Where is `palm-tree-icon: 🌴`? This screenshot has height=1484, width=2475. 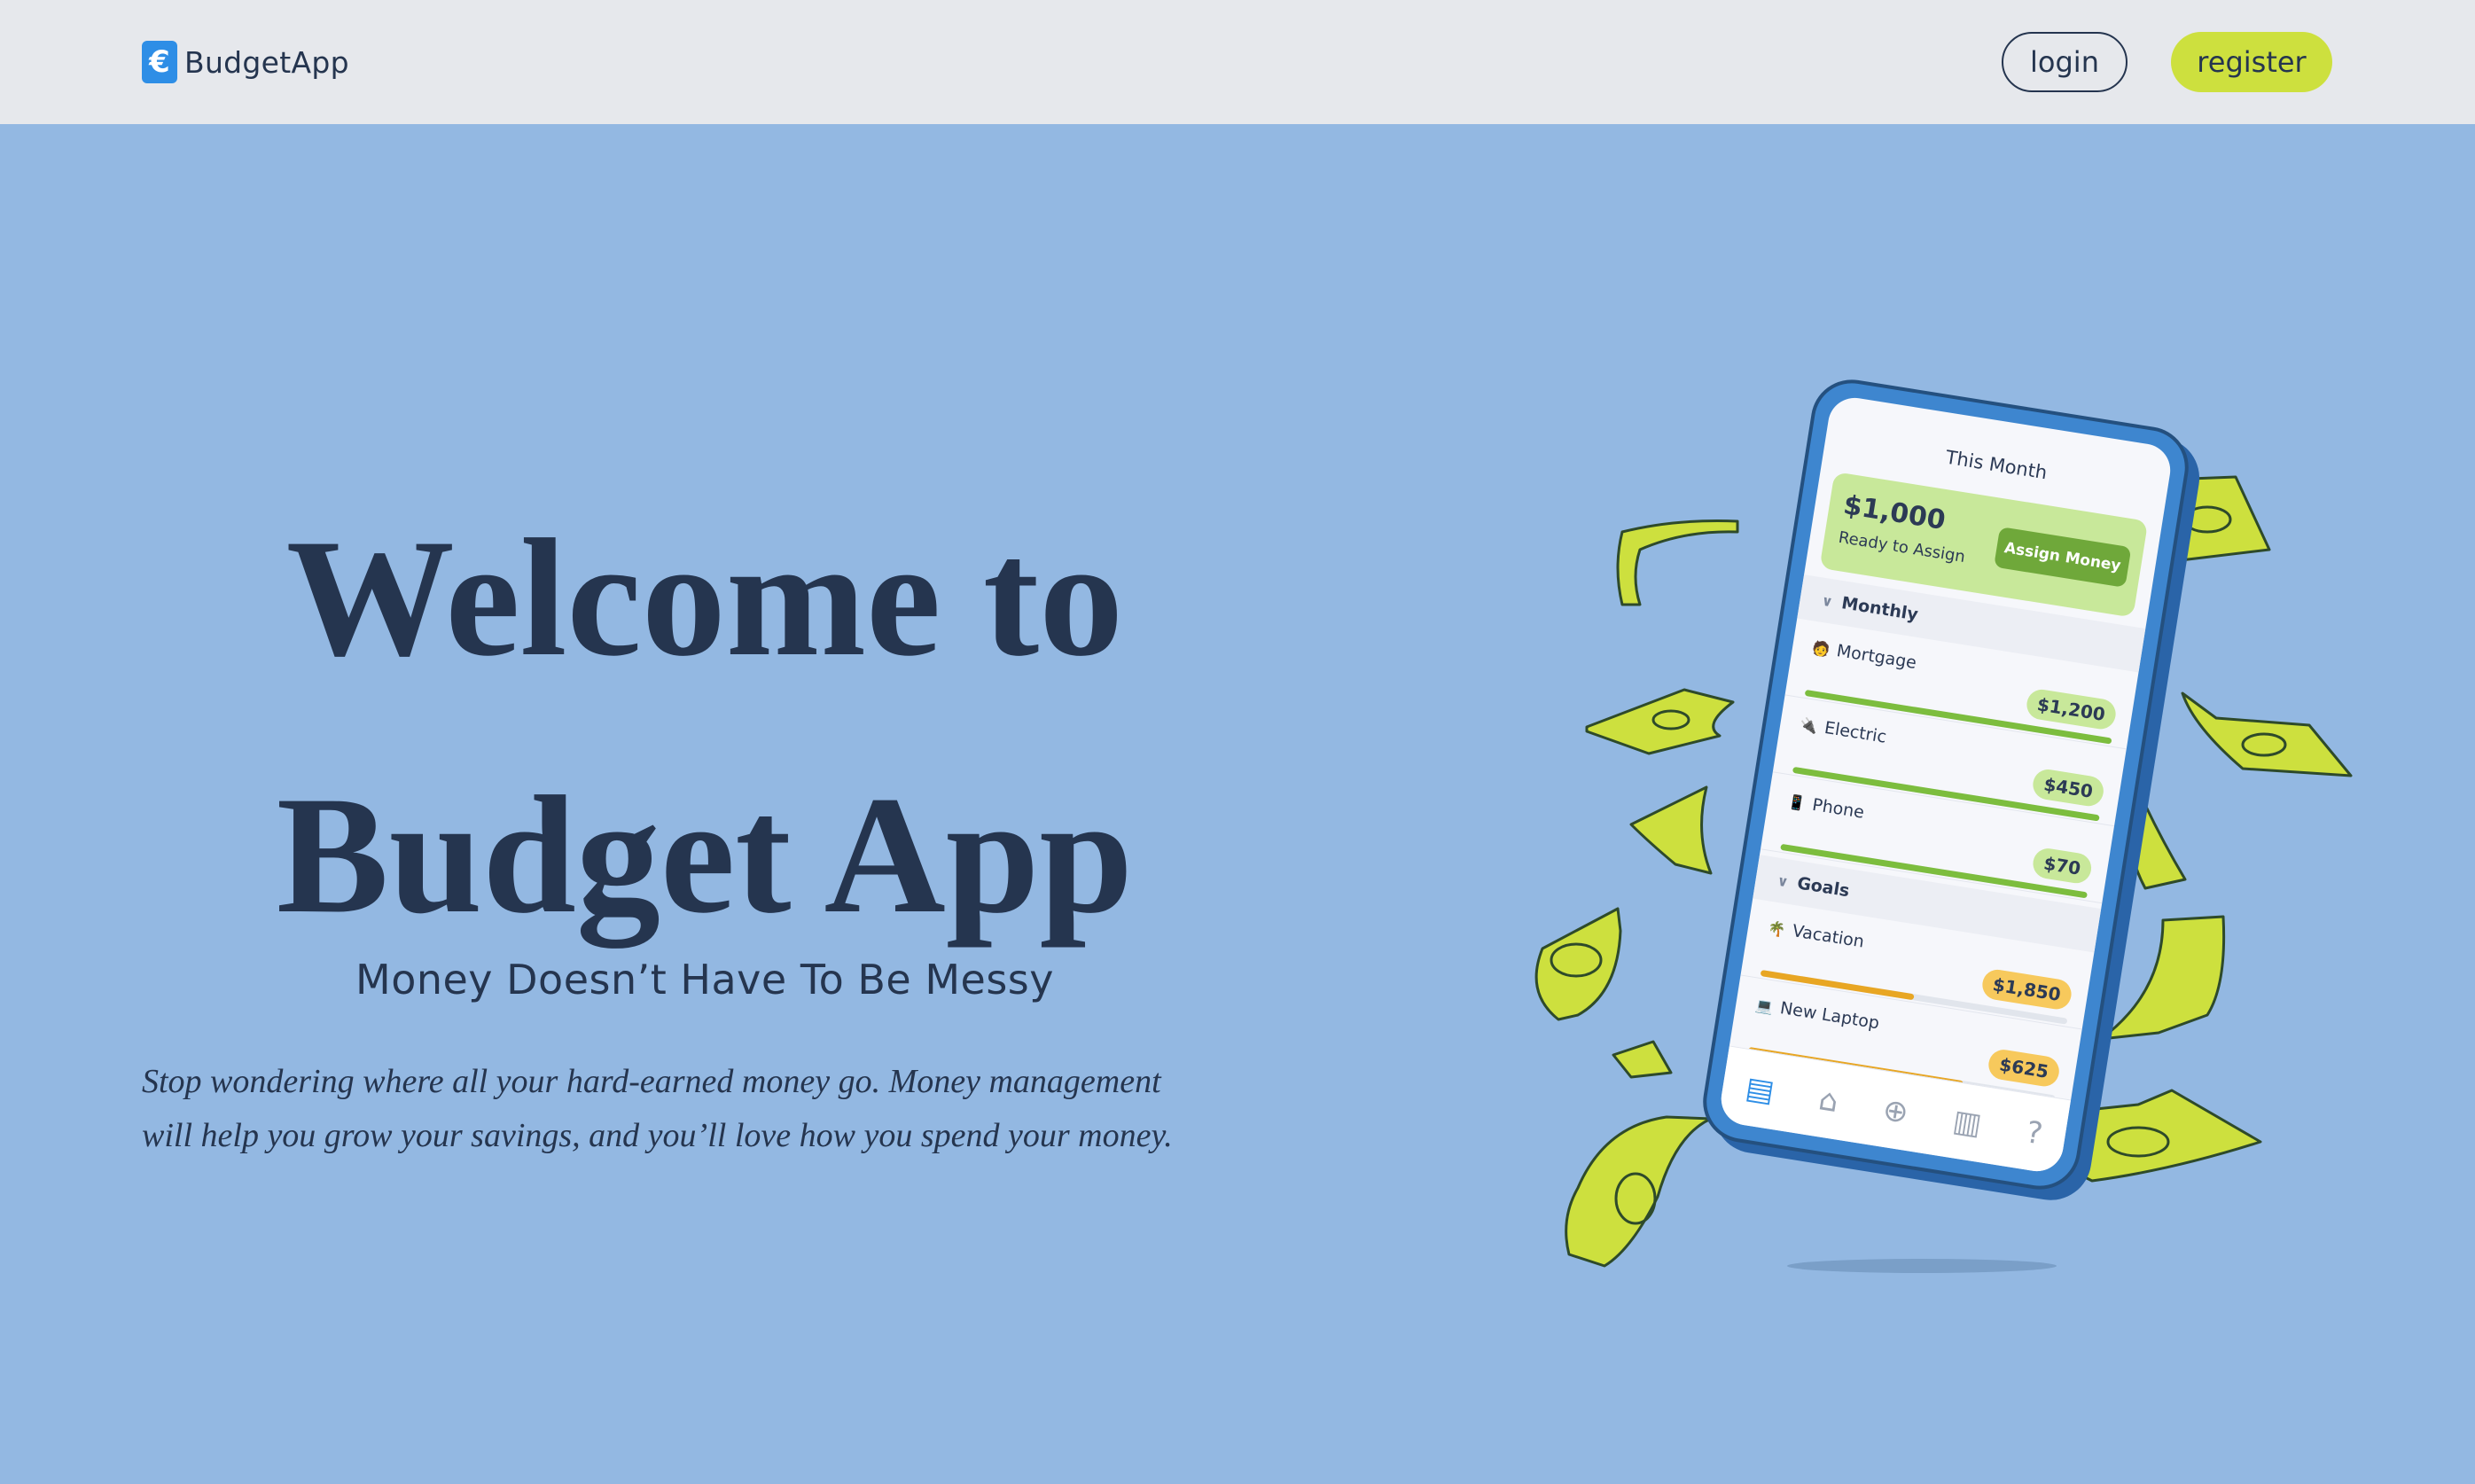 palm-tree-icon: 🌴 is located at coordinates (1776, 928).